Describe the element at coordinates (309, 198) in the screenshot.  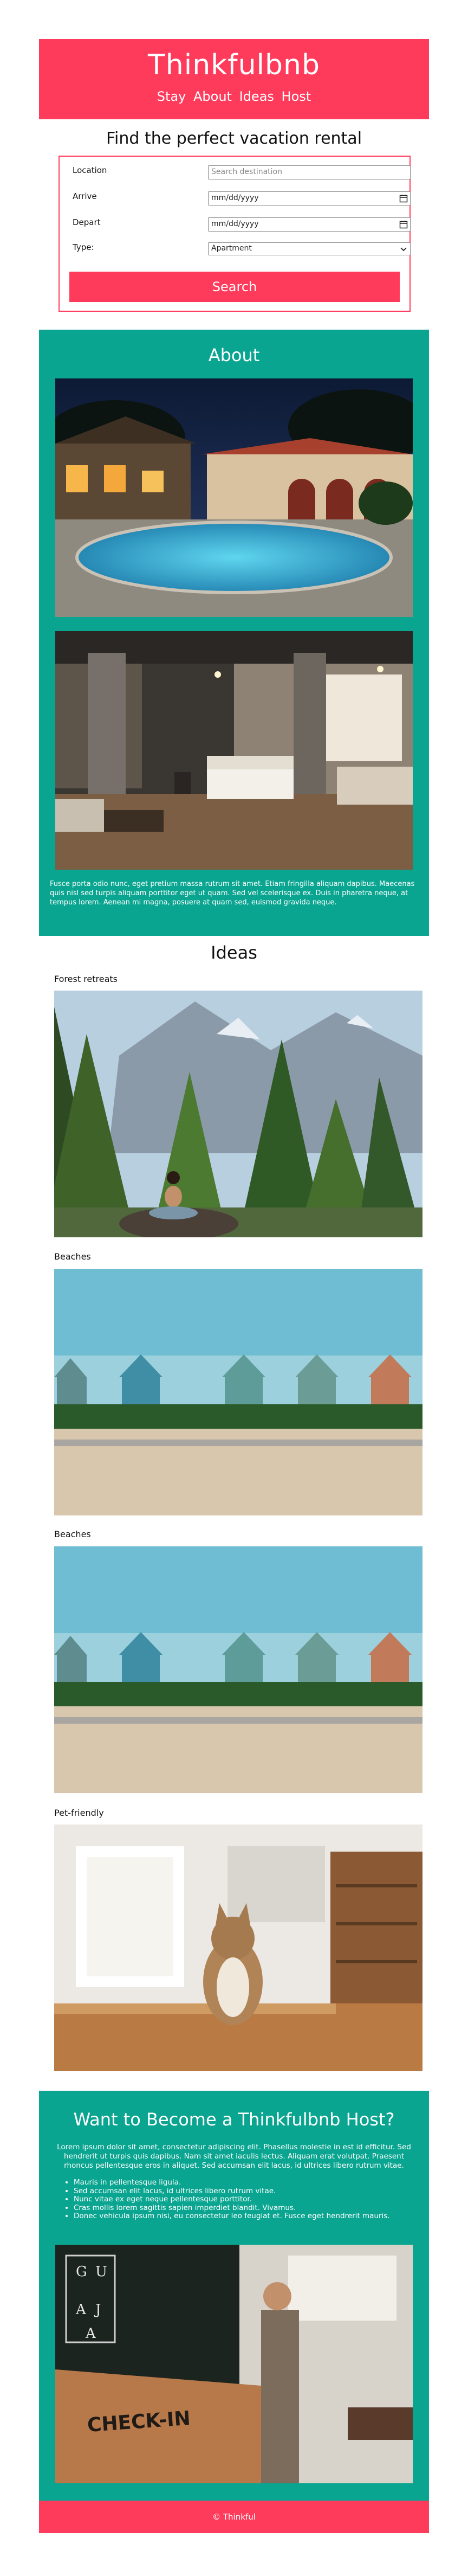
I see `arrive-date-input: mm/dd/yyyy` at that location.